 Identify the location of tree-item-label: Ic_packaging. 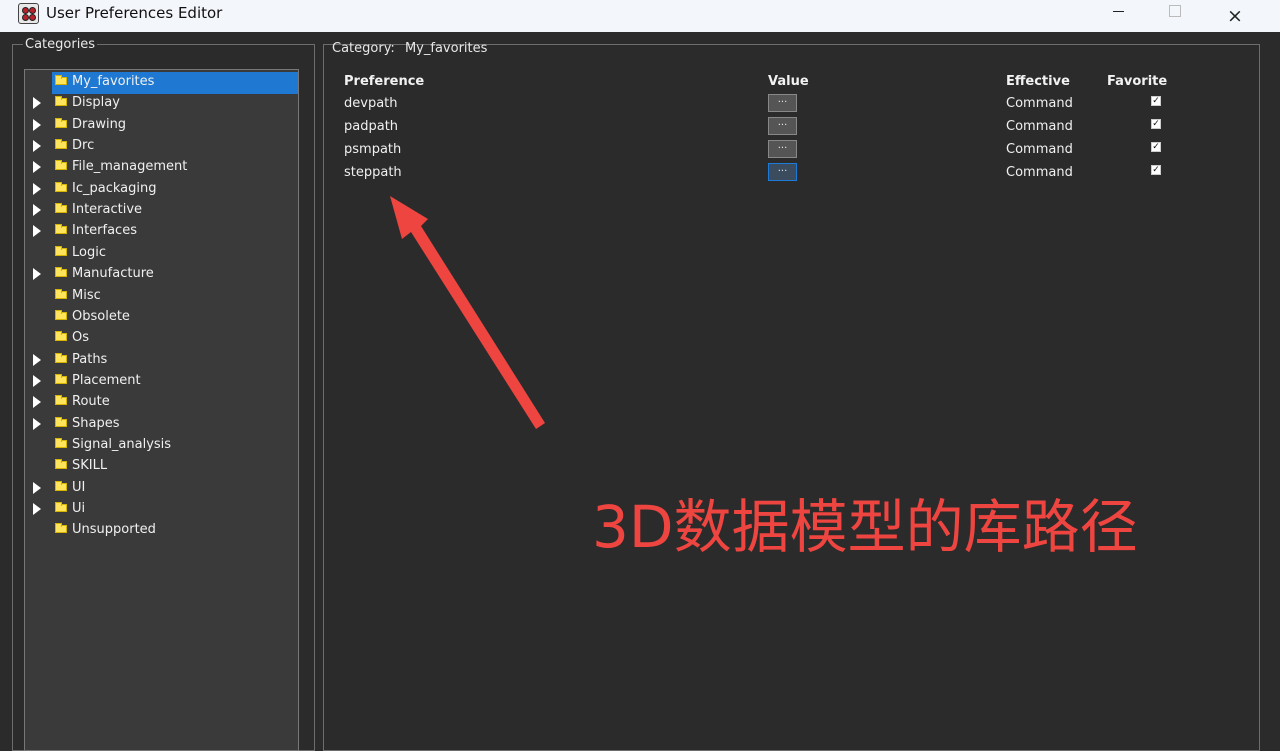
(114, 188).